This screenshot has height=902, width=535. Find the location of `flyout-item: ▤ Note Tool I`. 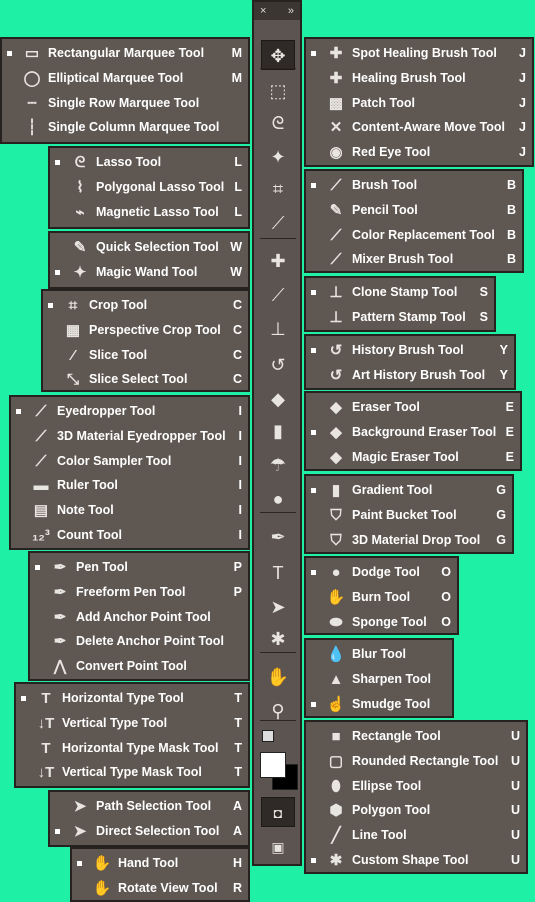

flyout-item: ▤ Note Tool I is located at coordinates (129, 510).